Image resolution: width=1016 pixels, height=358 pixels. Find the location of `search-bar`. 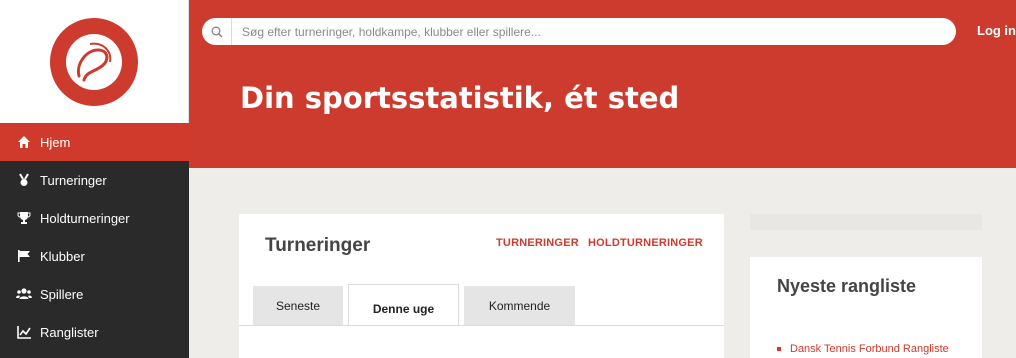

search-bar is located at coordinates (579, 31).